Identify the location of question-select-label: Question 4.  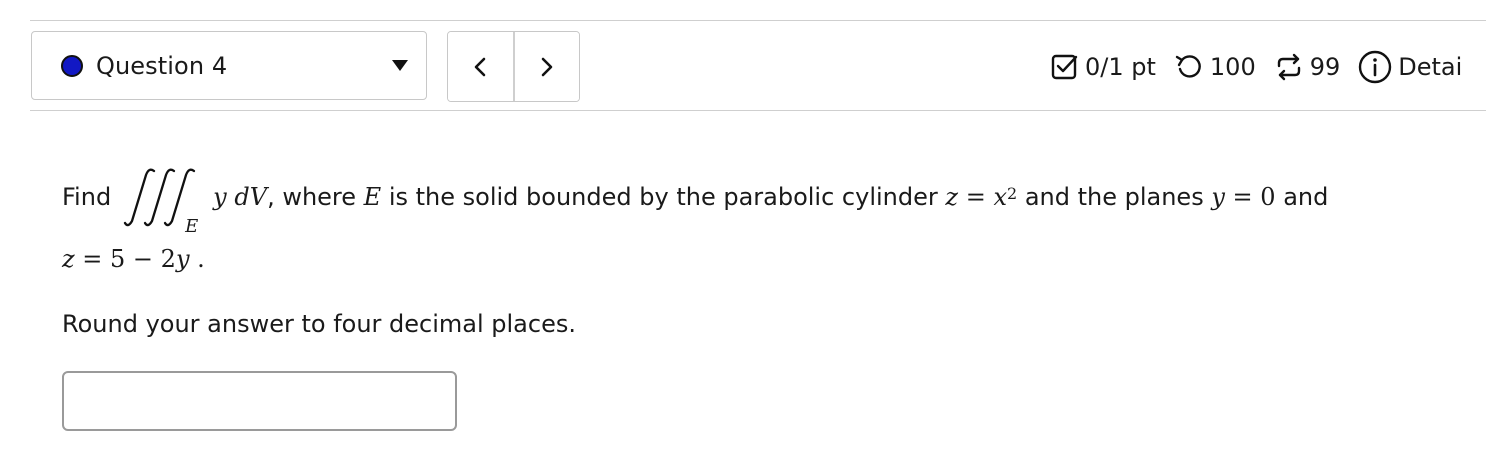
(162, 65).